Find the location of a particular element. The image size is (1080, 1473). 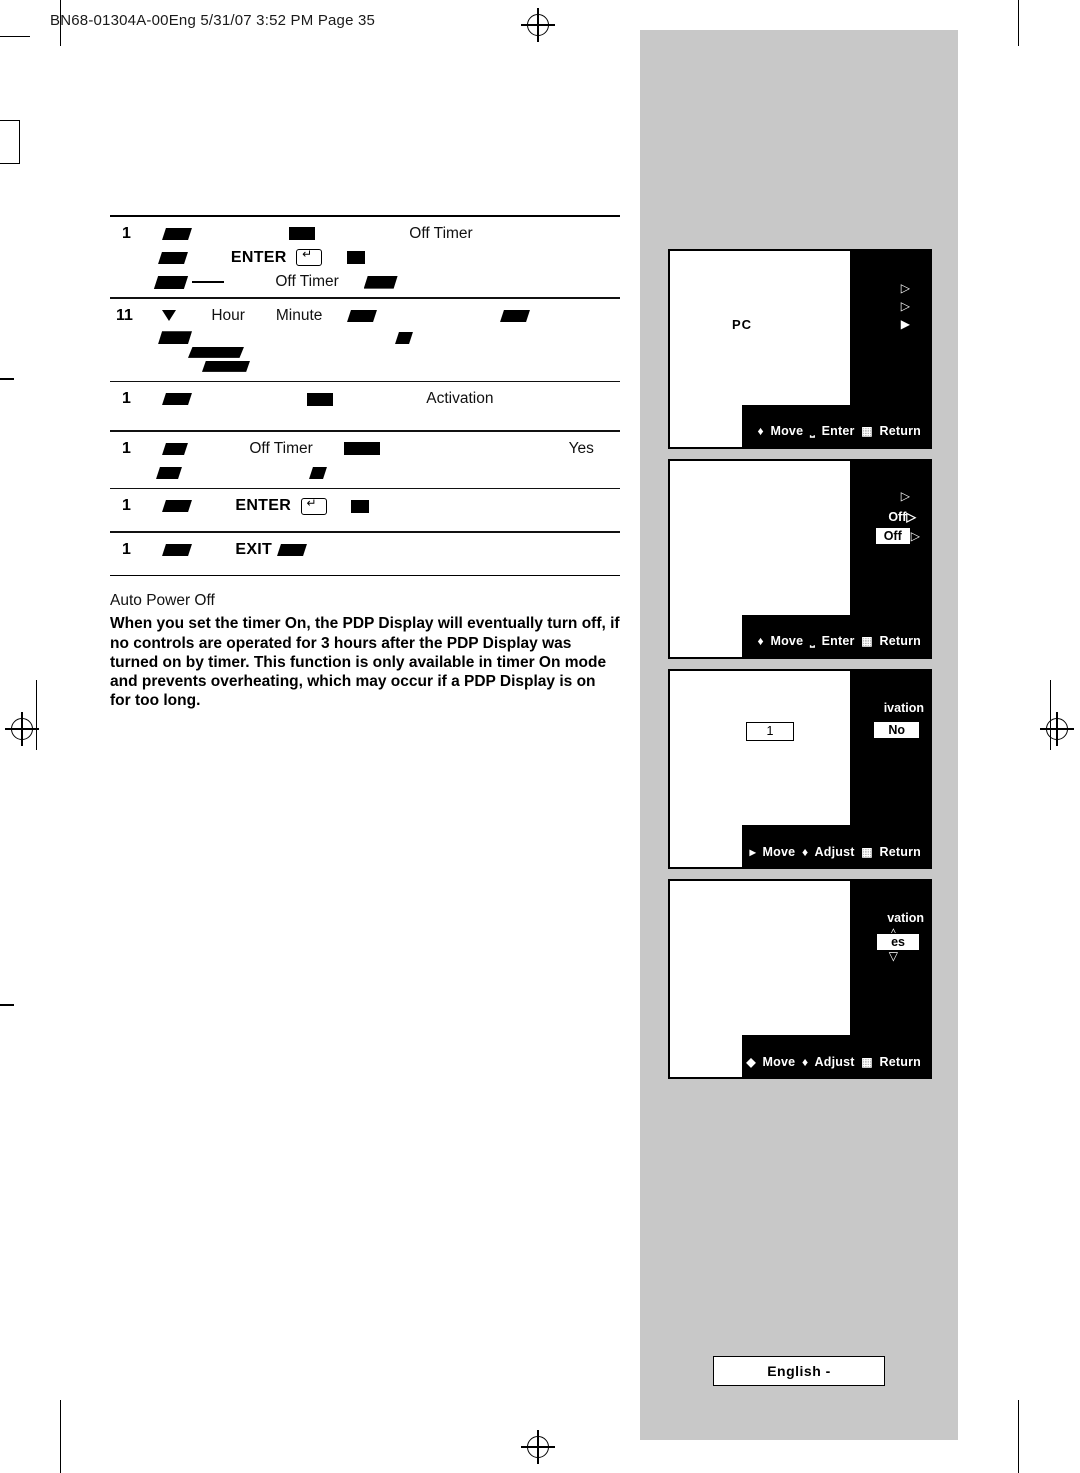

osd-selected-pill: No is located at coordinates (896, 730).